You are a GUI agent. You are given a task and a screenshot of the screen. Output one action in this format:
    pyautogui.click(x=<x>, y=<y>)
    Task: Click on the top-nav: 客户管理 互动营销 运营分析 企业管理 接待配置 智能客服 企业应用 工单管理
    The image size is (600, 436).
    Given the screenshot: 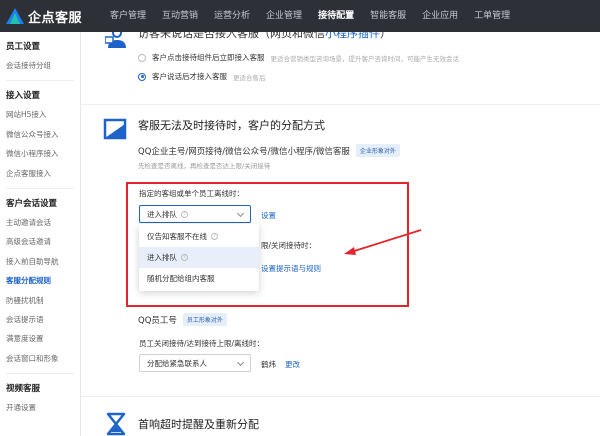 What is the action you would take?
    pyautogui.click(x=310, y=16)
    